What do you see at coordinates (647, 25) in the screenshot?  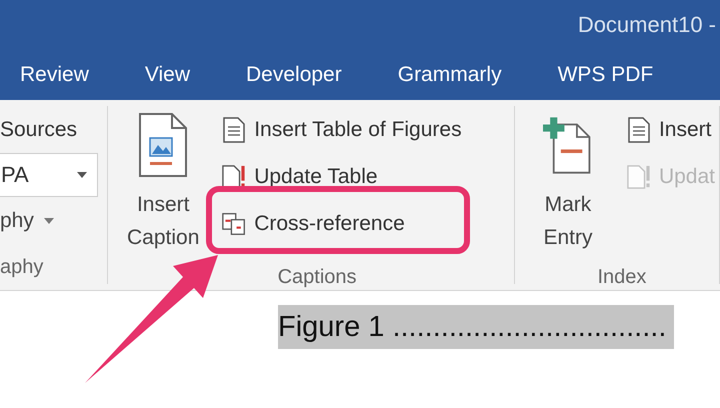 I see `window-title: Document10 -` at bounding box center [647, 25].